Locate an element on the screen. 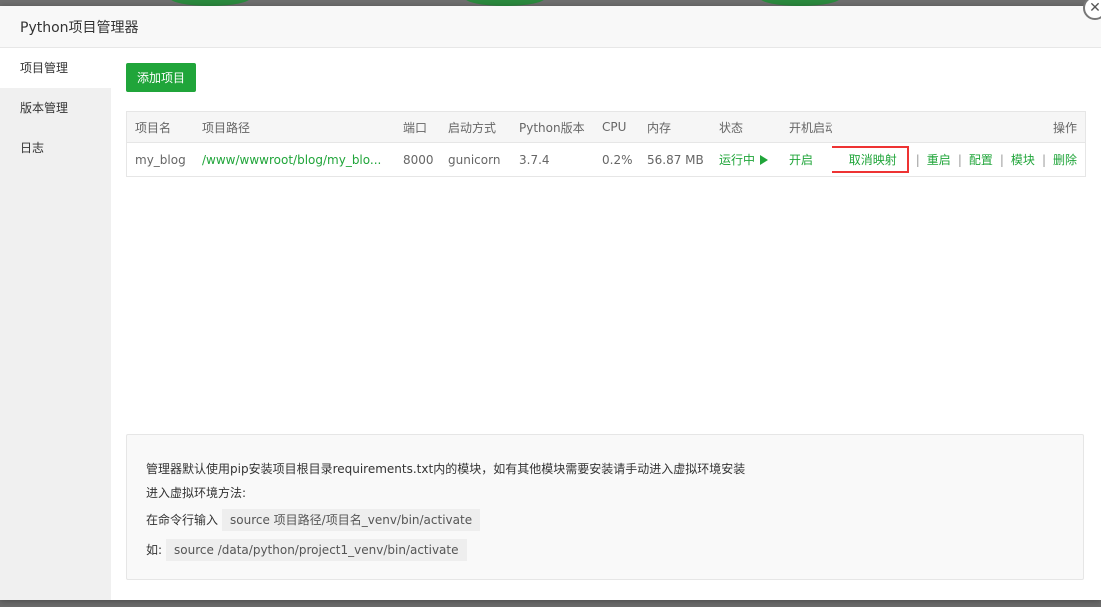 The image size is (1101, 607). boot-cell: 开启 is located at coordinates (806, 159).